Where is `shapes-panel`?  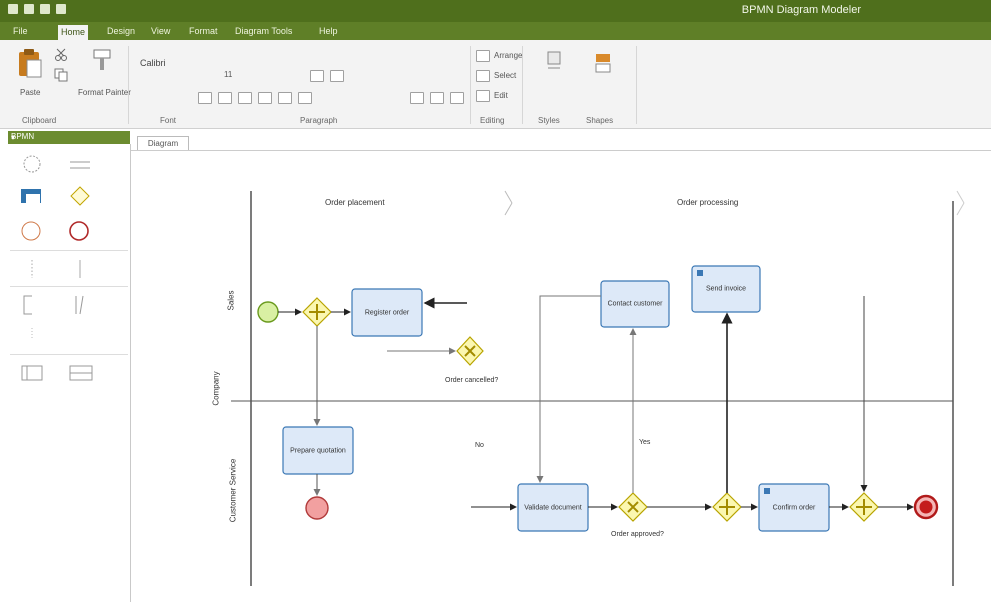
shapes-panel is located at coordinates (69, 373).